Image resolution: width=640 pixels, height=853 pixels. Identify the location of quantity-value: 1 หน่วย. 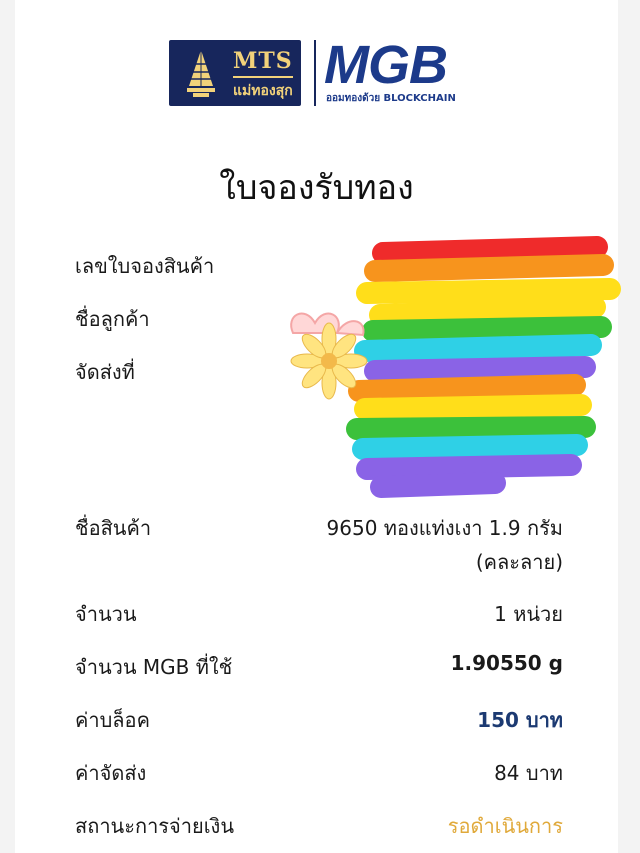
(528, 614).